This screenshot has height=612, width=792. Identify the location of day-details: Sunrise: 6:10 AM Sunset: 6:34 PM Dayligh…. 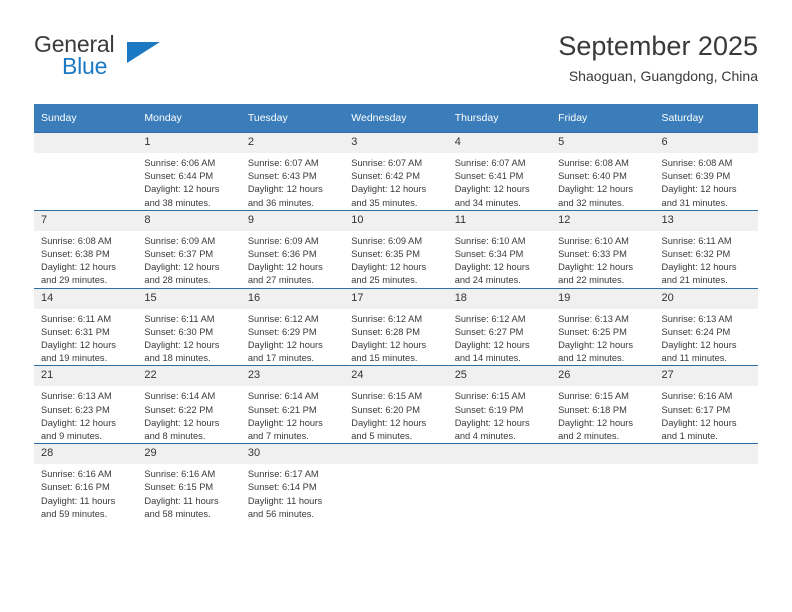
(499, 259).